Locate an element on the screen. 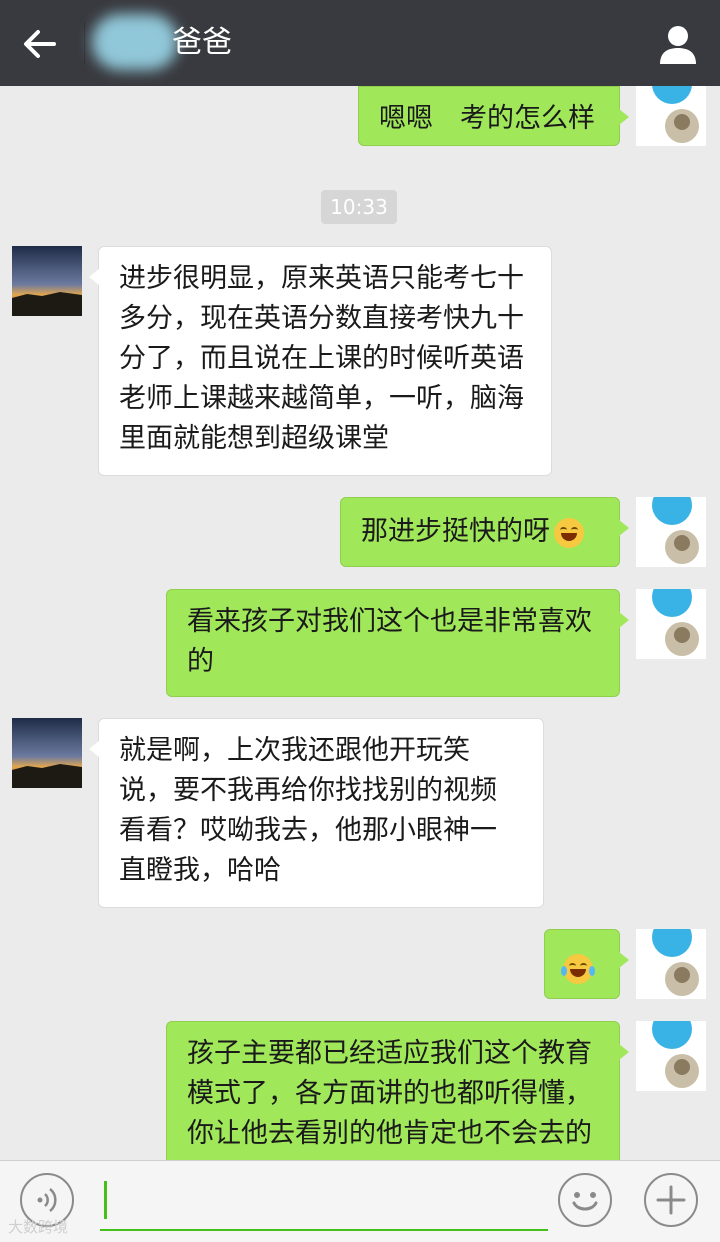  input-bar is located at coordinates (360, 1201).